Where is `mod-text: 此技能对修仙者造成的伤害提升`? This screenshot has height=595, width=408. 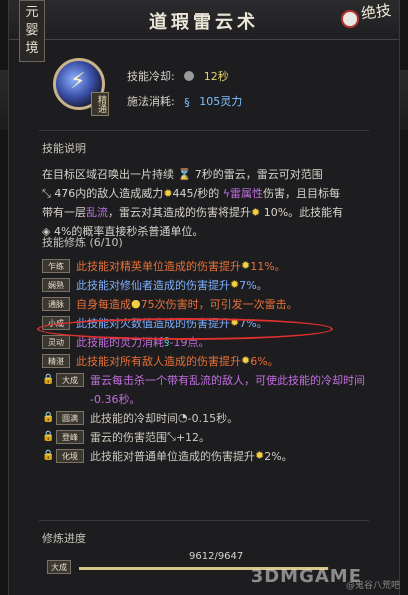 mod-text: 此技能对修仙者造成的伤害提升 is located at coordinates (153, 285).